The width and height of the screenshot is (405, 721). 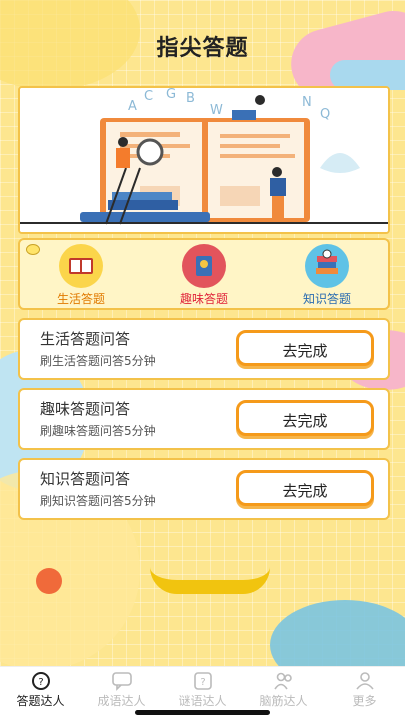 I want to click on svg-text: N, so click(x=307, y=102).